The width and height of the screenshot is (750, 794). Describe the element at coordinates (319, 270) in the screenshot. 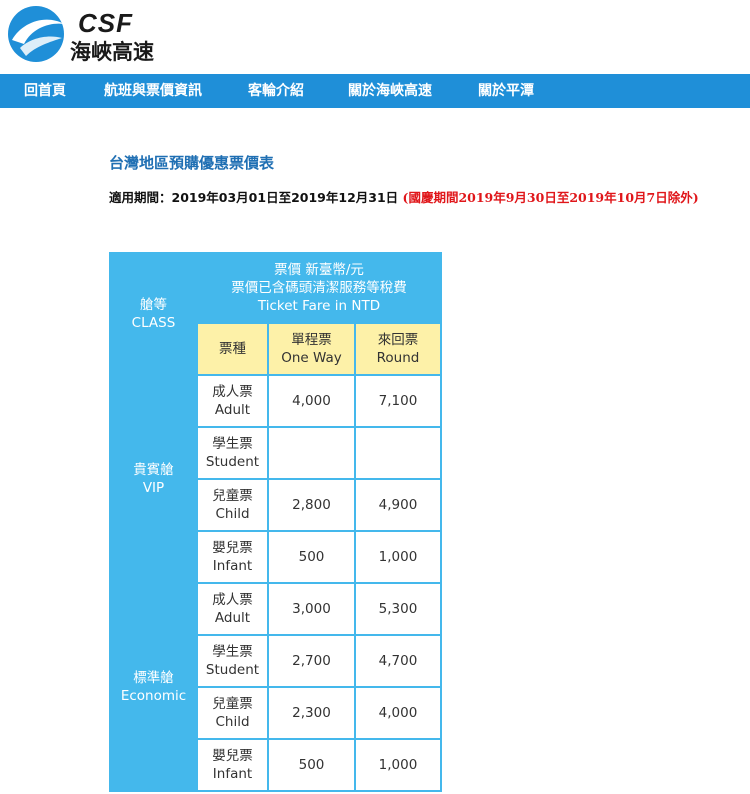

I see `fare-header-line1: 票價 新臺幣/元` at that location.